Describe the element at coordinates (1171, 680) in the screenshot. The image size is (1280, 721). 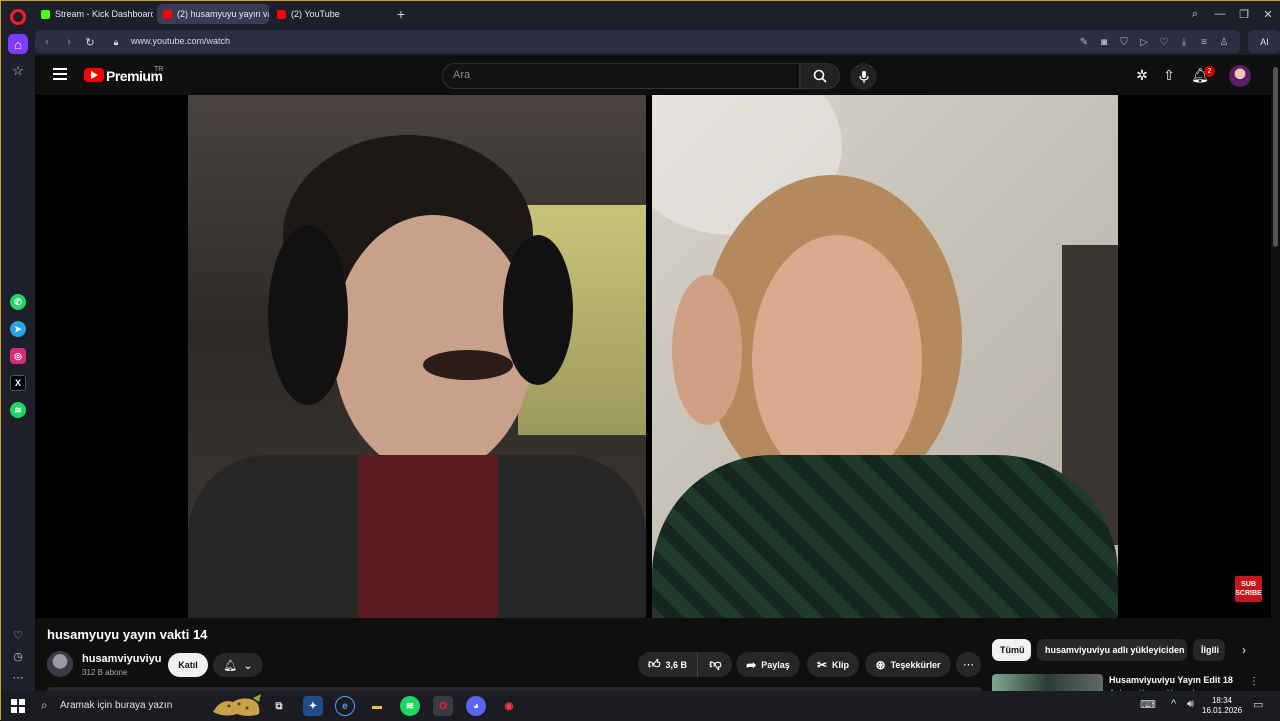
I see `recommendation-title: Husamviyuviyu Yayın Edit 18` at that location.